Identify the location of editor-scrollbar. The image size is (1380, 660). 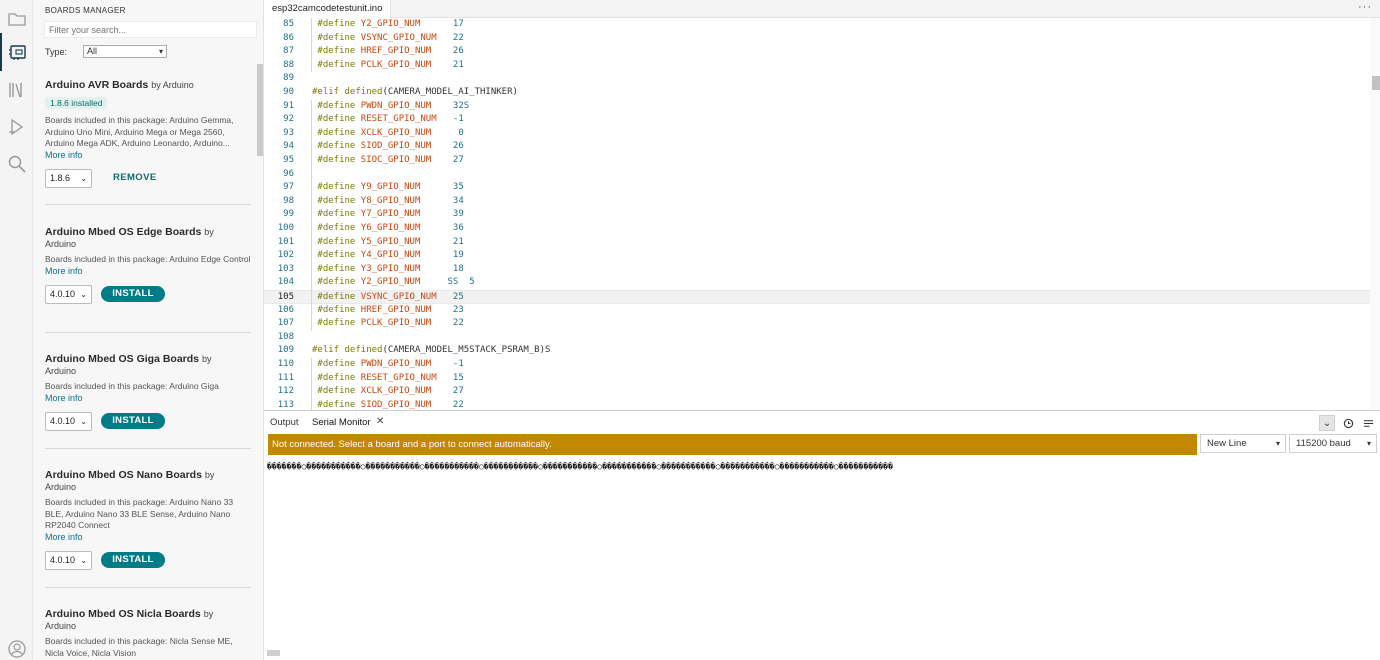
(1375, 214).